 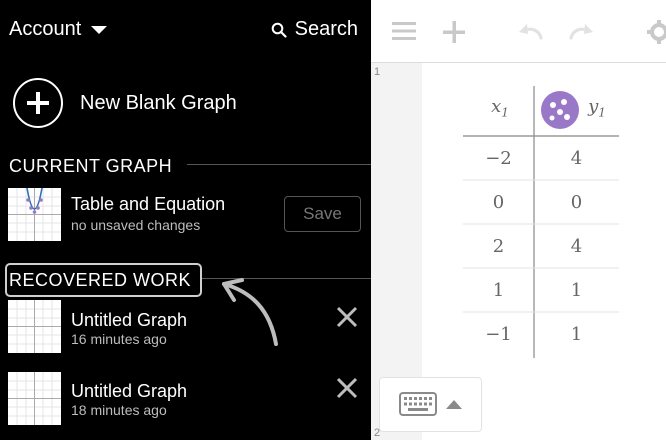 What do you see at coordinates (45, 29) in the screenshot?
I see `account-label: Account` at bounding box center [45, 29].